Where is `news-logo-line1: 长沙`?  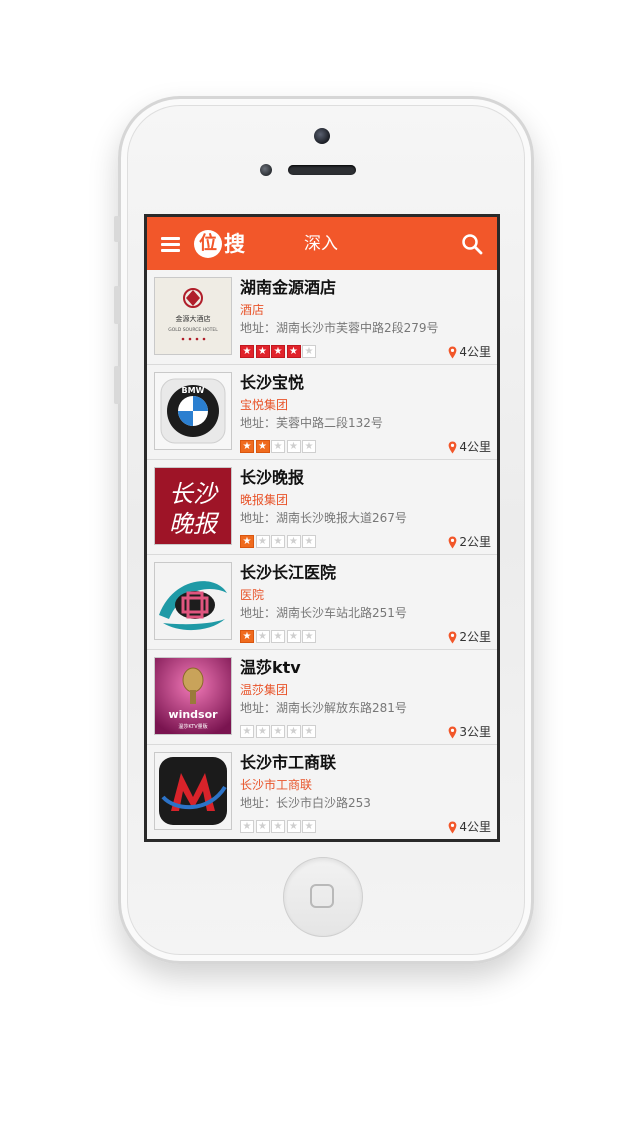
news-logo-line1: 长沙 is located at coordinates (194, 494).